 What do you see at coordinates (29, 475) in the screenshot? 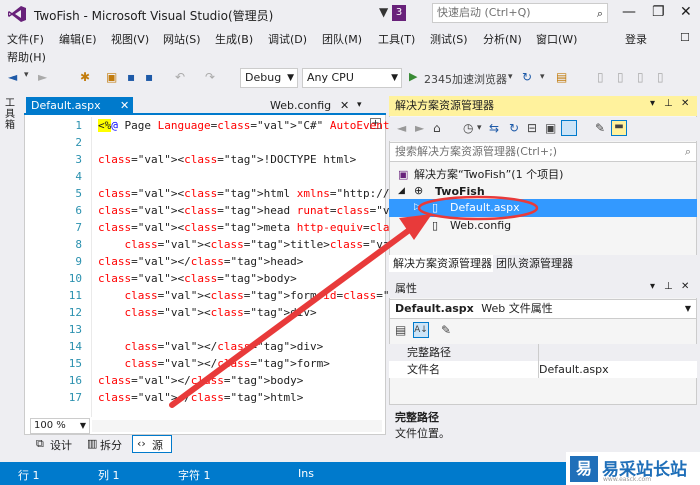
I see `status-row: 行 1` at bounding box center [29, 475].